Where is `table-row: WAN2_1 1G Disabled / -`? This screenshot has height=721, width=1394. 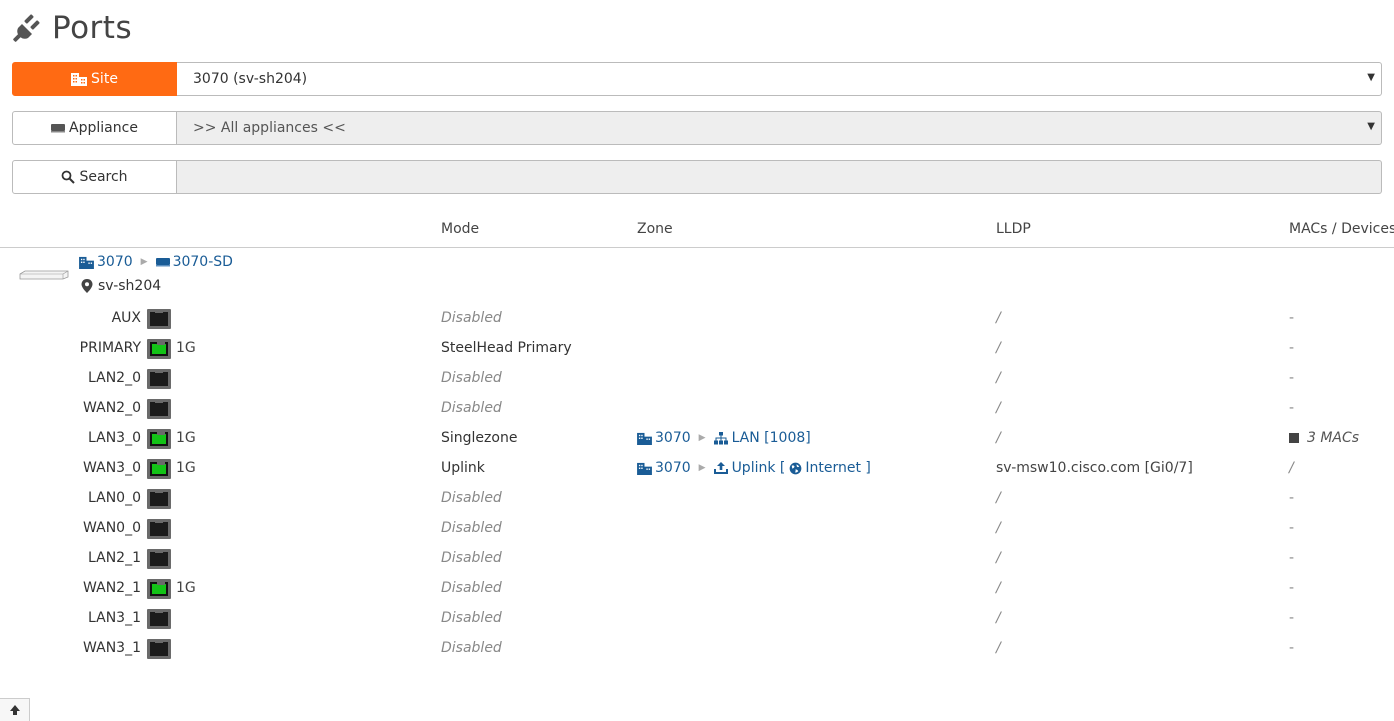
table-row: WAN2_1 1G Disabled / - is located at coordinates (697, 589).